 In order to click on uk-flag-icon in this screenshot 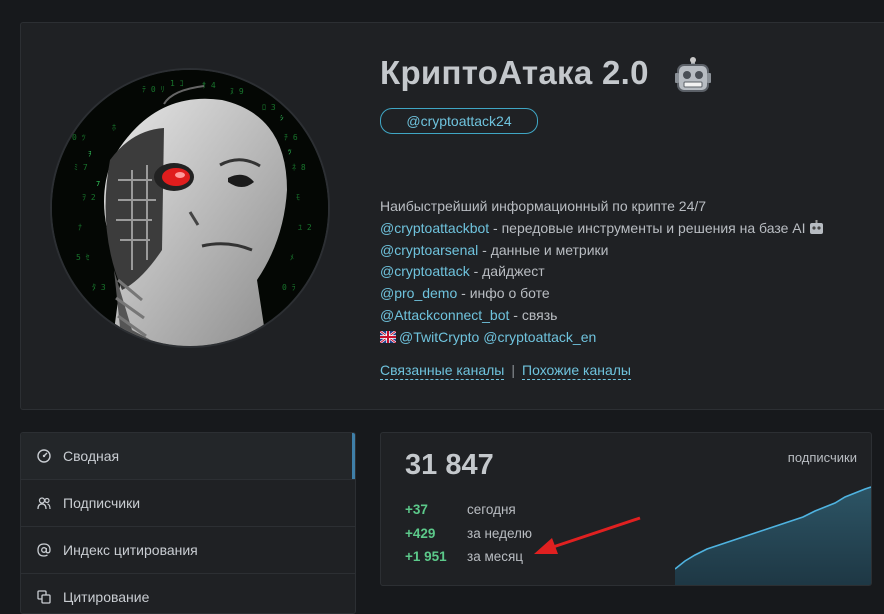, I will do `click(388, 336)`.